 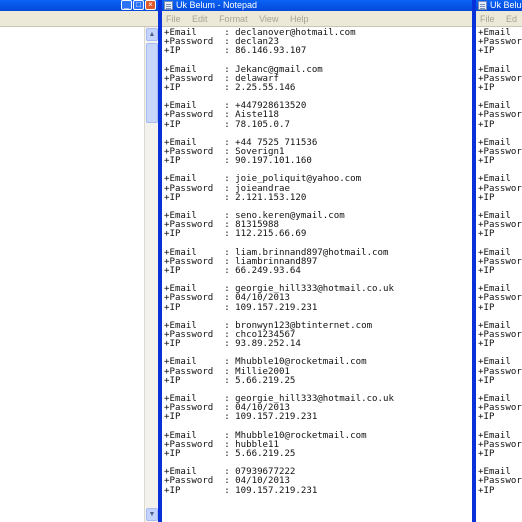 What do you see at coordinates (151, 274) in the screenshot?
I see `left-window-scrollbar: ▲ ▼` at bounding box center [151, 274].